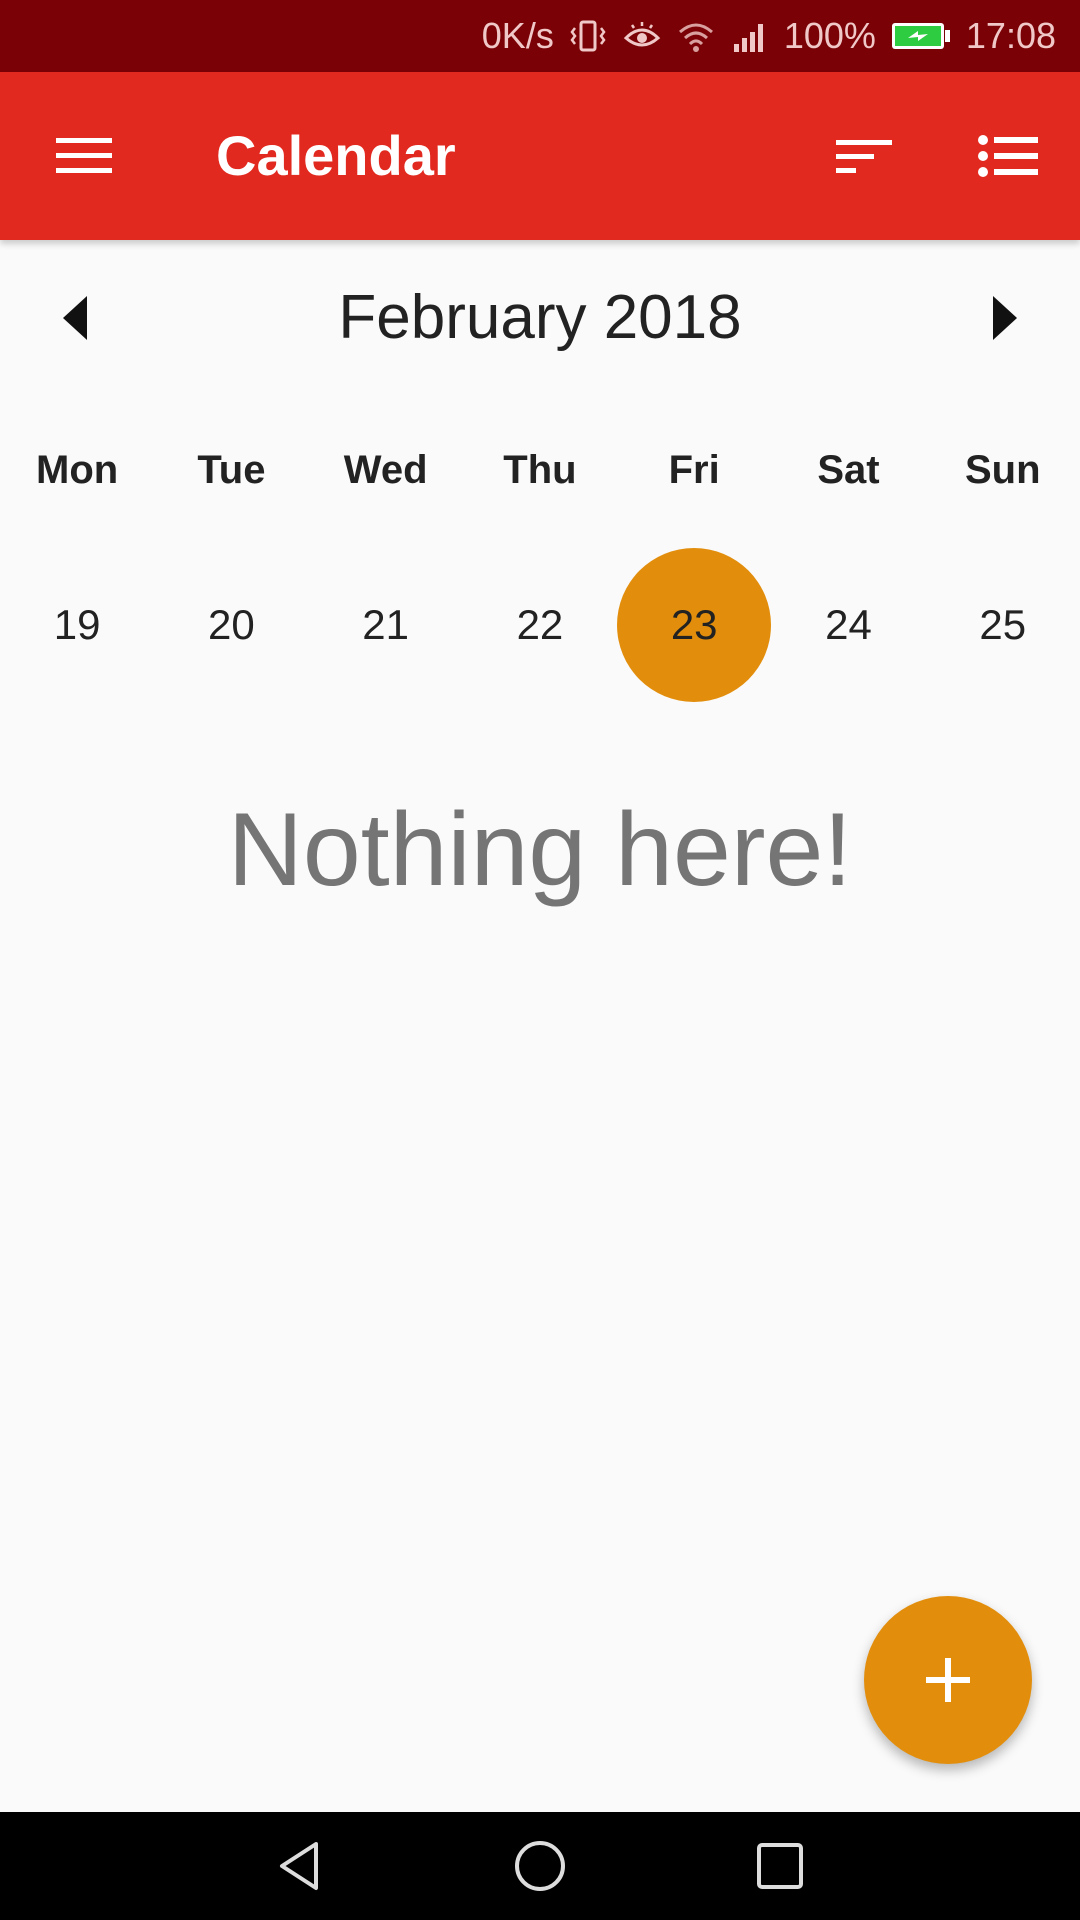 This screenshot has height=1920, width=1080. What do you see at coordinates (780, 1866) in the screenshot?
I see `recents-icon` at bounding box center [780, 1866].